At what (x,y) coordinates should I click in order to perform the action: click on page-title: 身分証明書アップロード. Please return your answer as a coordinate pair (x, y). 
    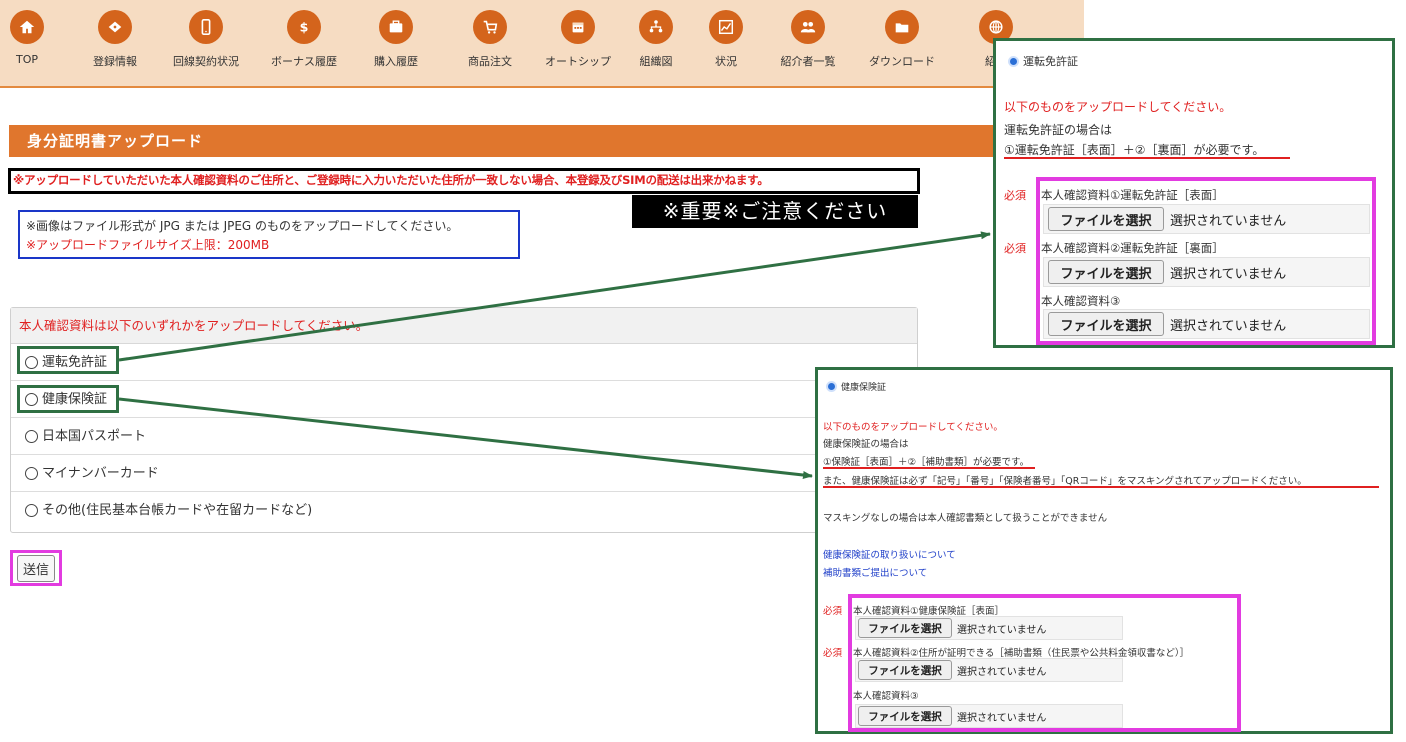
    Looking at the image, I should click on (509, 141).